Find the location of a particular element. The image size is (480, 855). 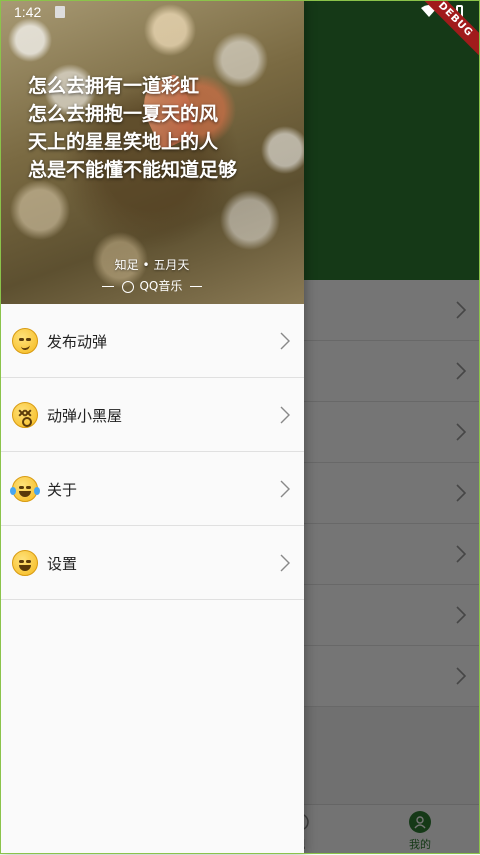

menu-item-label: 关于 is located at coordinates (62, 490).